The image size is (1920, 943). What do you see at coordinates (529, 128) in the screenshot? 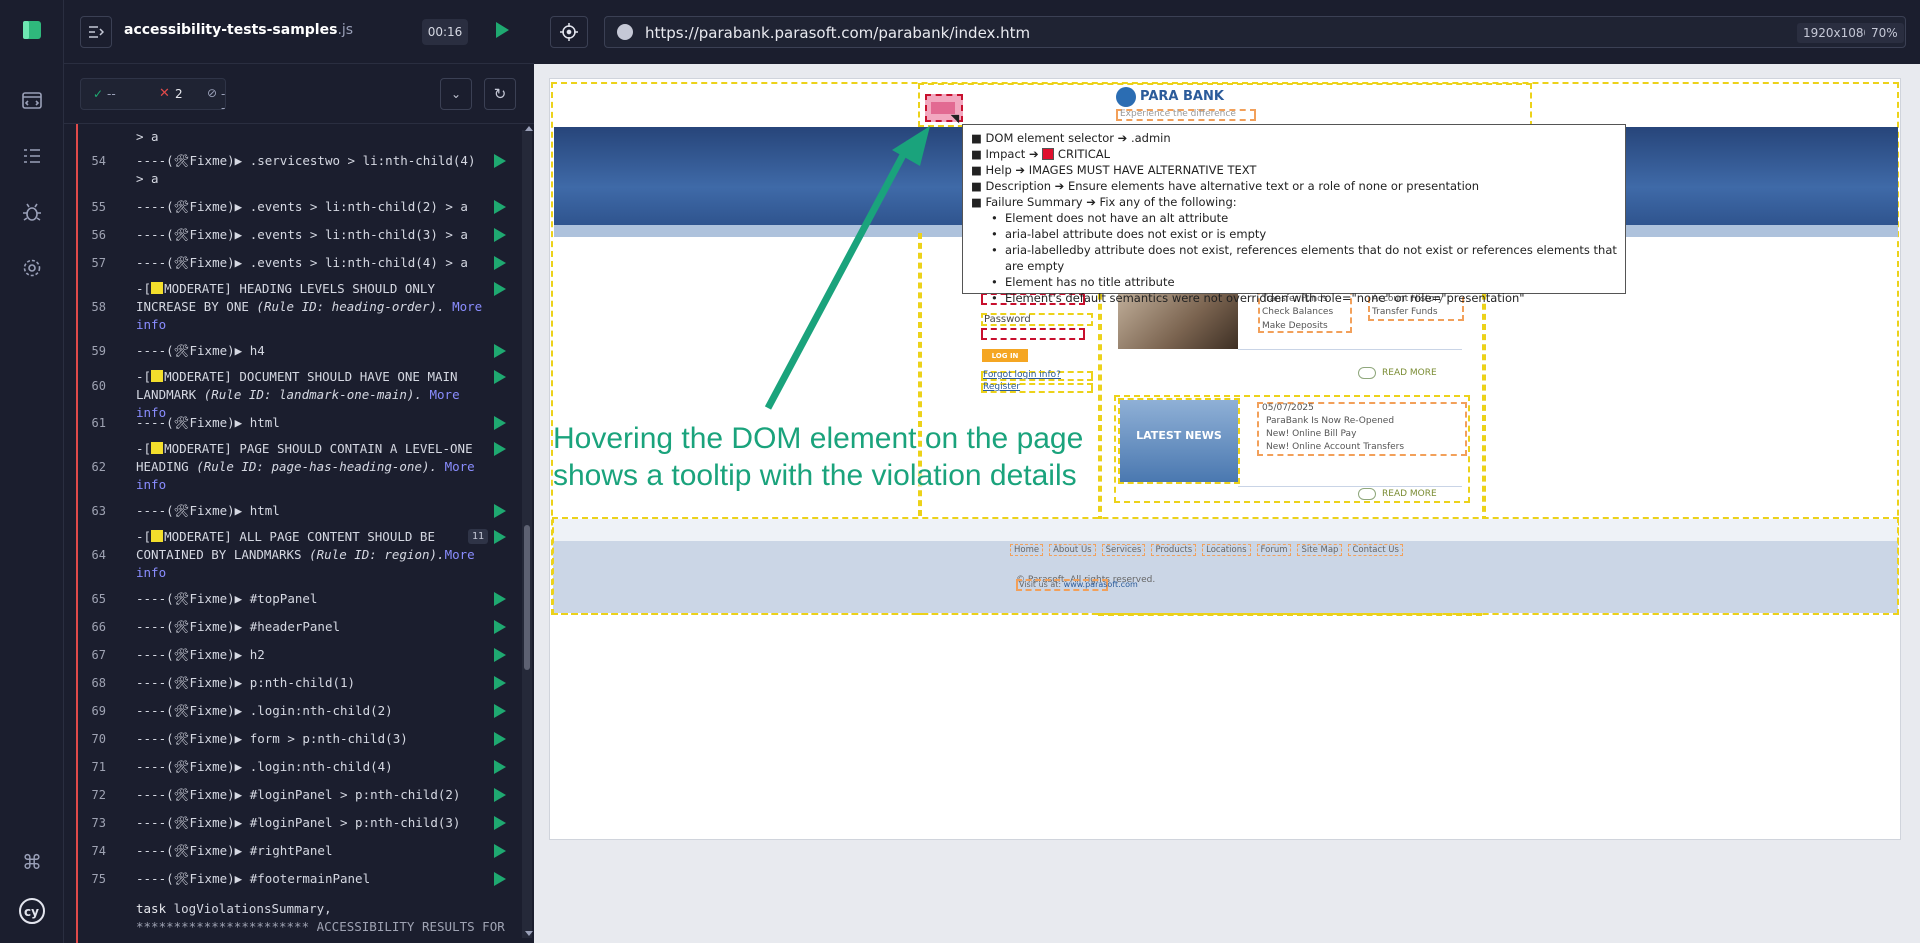
I see `scroll-up-arrow-icon` at bounding box center [529, 128].